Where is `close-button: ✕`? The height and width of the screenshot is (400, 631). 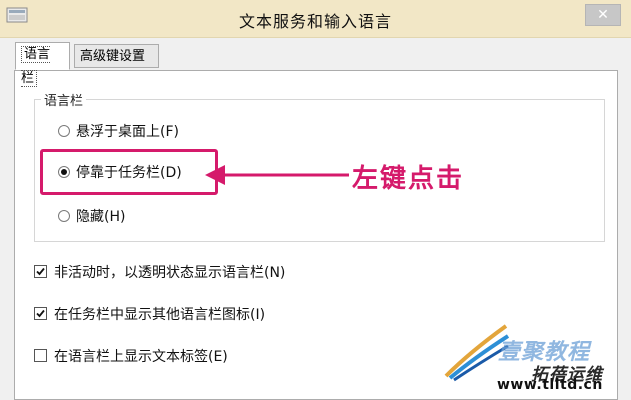 close-button: ✕ is located at coordinates (603, 15).